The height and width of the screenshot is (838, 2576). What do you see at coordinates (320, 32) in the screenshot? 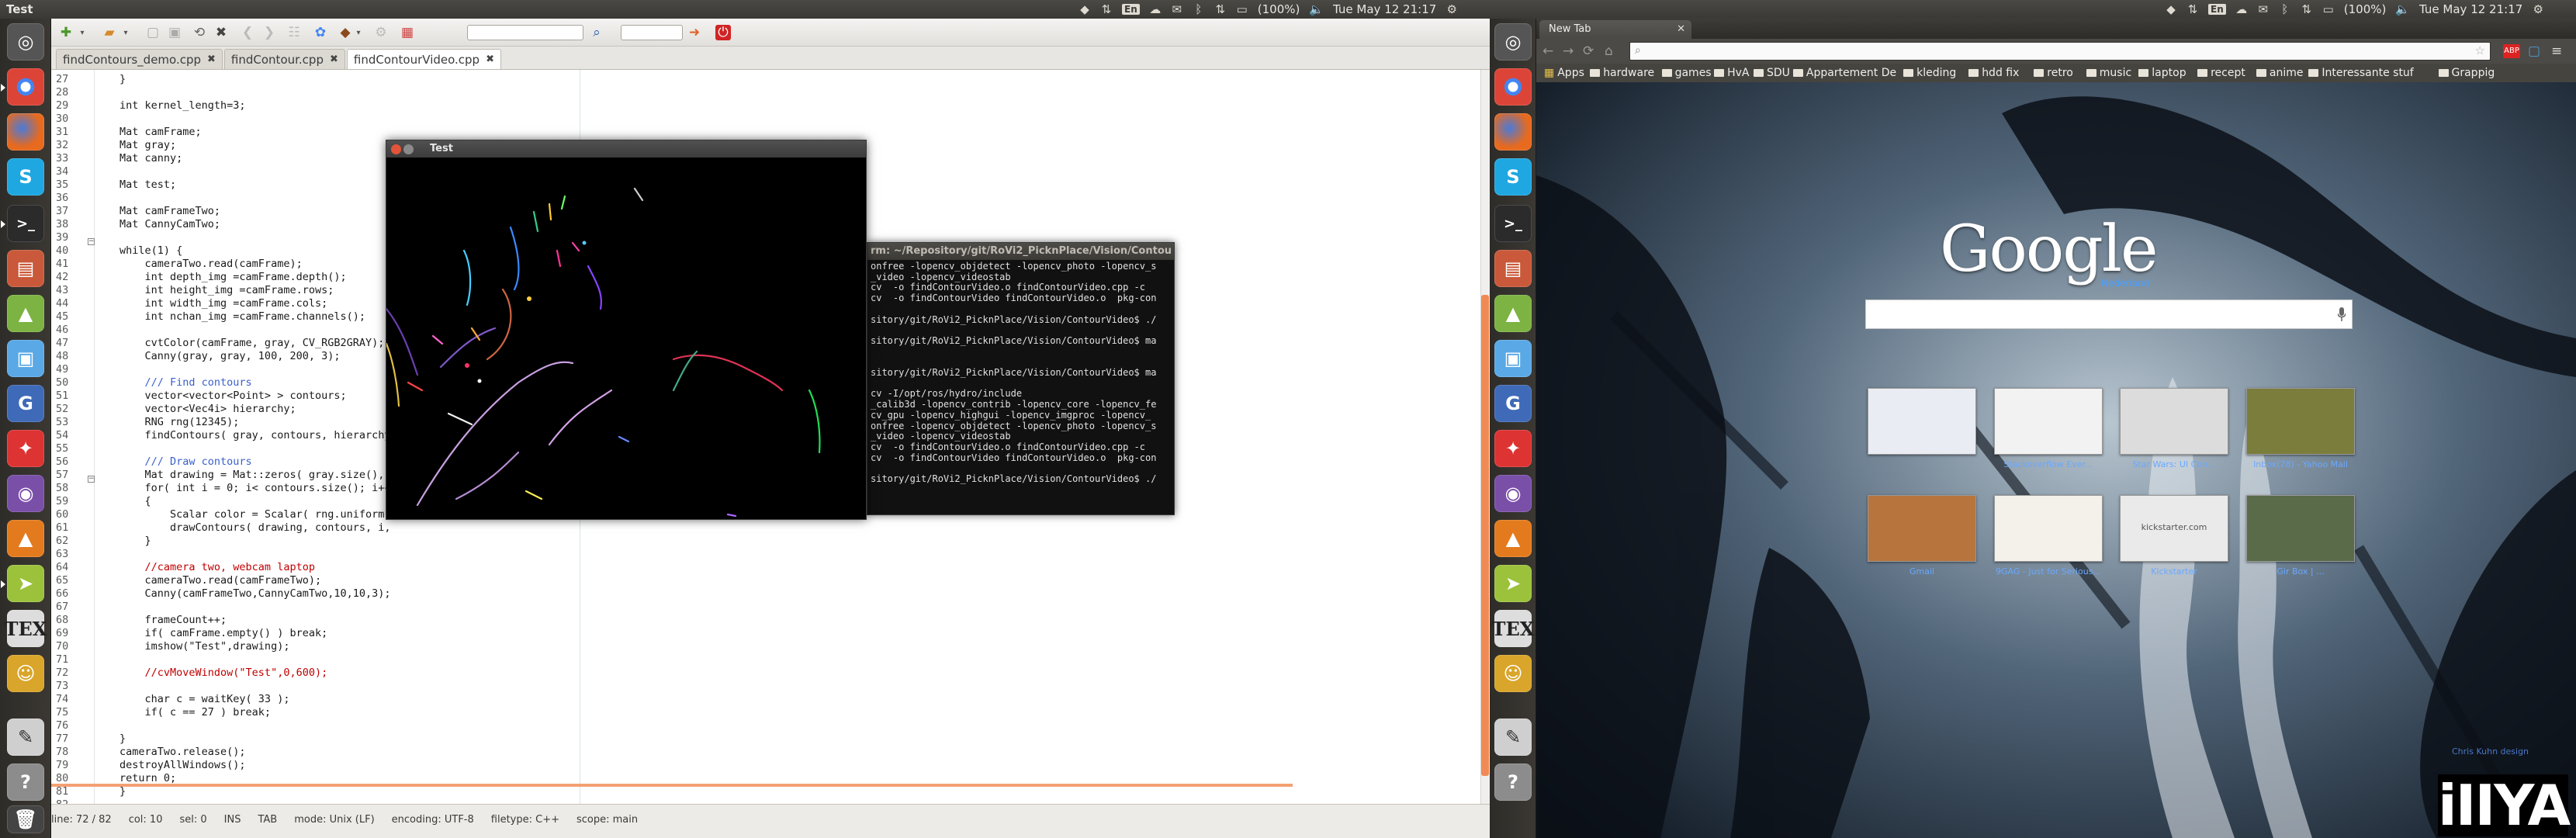
I see `build-icon: ✿` at bounding box center [320, 32].